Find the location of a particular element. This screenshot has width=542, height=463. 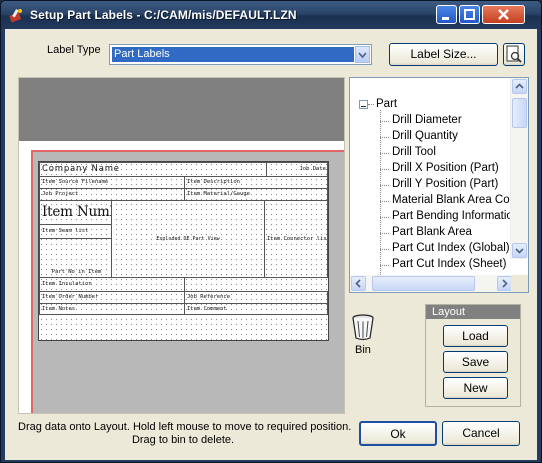

scroll-down-button is located at coordinates (519, 250).